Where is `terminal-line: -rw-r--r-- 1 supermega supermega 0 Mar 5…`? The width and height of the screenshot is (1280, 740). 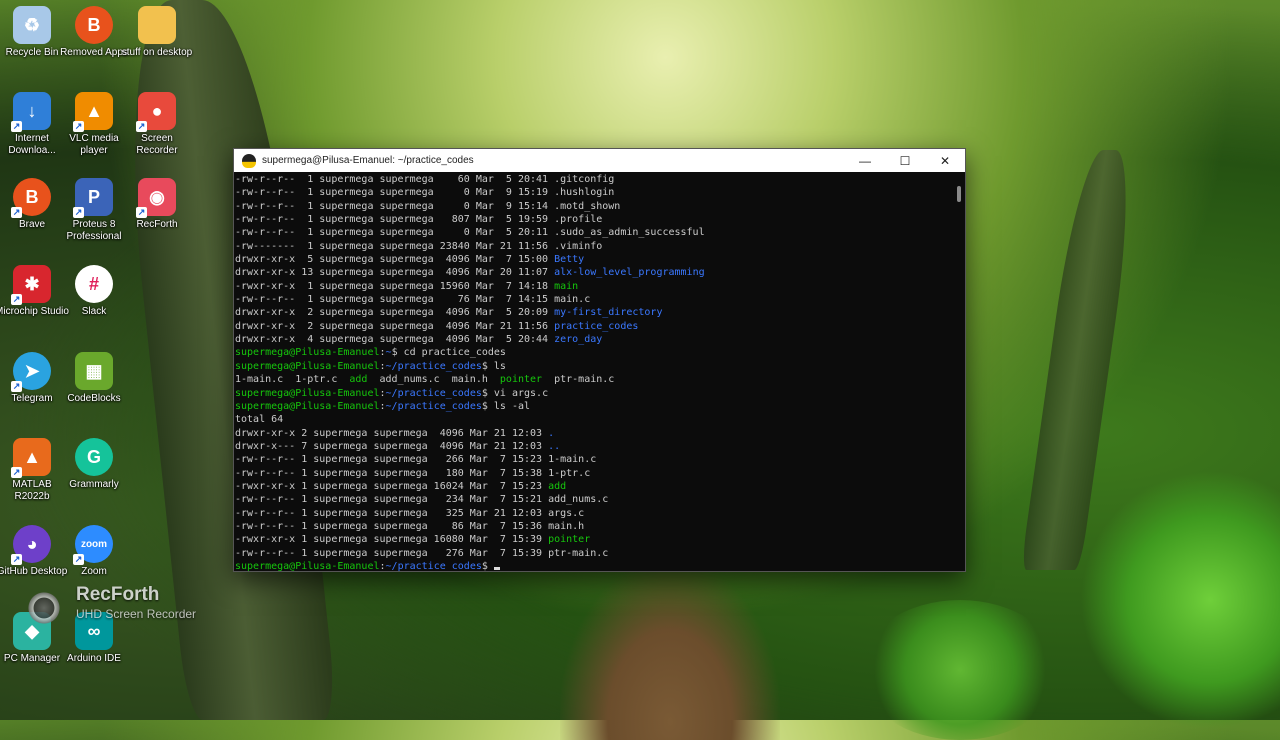
terminal-line: -rw-r--r-- 1 supermega supermega 0 Mar 5… is located at coordinates (592, 232).